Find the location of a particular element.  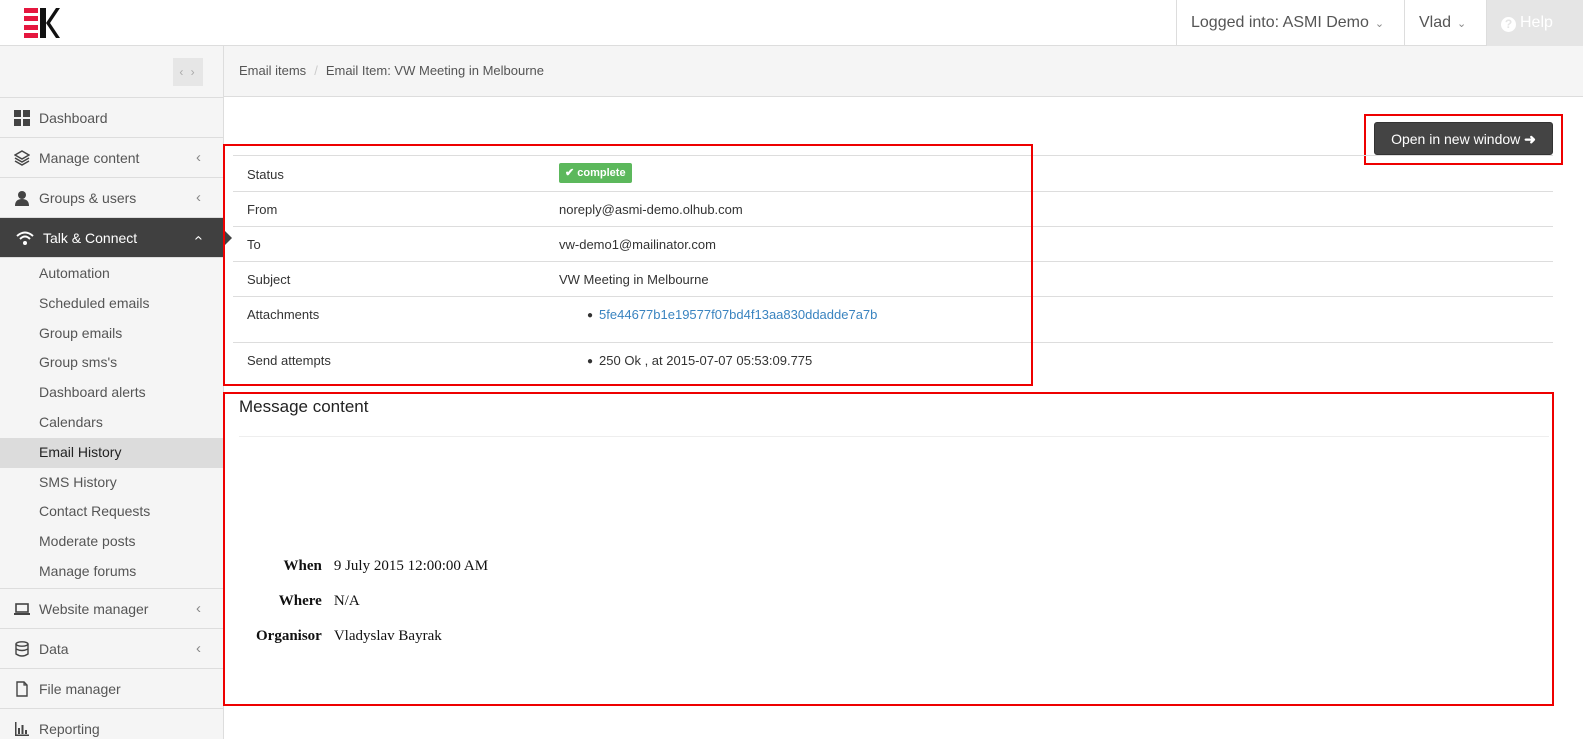

question-circle-icon: ? is located at coordinates (1508, 24).